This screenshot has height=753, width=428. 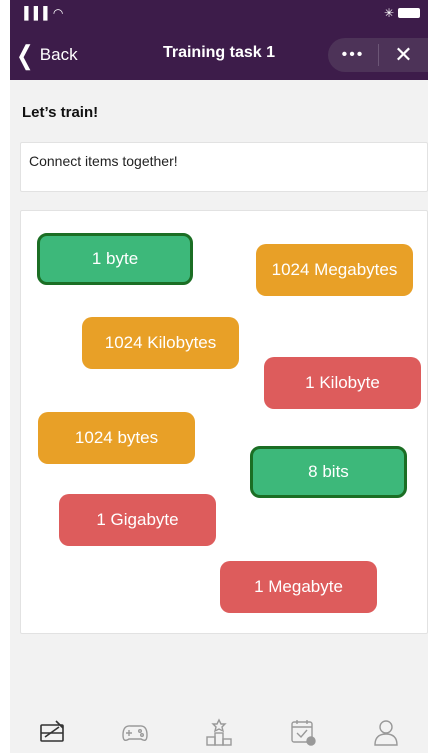 I want to click on more-icon: •••, so click(x=353, y=55).